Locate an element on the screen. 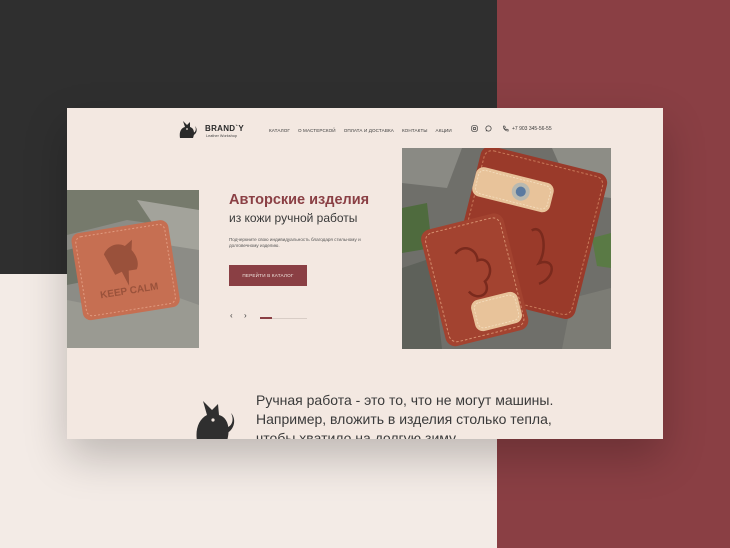 The width and height of the screenshot is (730, 548). slider-prev-icon: ‹ is located at coordinates (231, 316).